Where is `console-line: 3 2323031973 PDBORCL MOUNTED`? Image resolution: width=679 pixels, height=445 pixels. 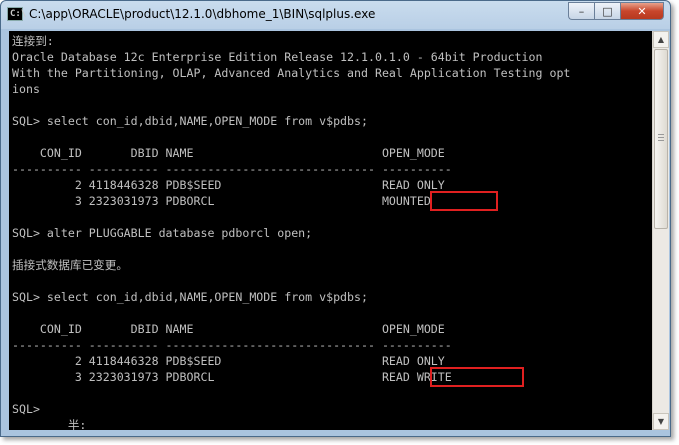 console-line: 3 2323031973 PDBORCL MOUNTED is located at coordinates (221, 201).